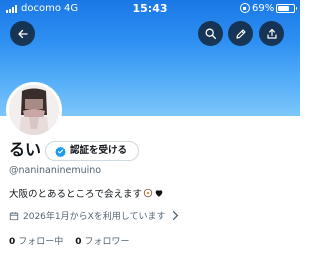  I want to click on following-link: 0 フォロー中, so click(36, 240).